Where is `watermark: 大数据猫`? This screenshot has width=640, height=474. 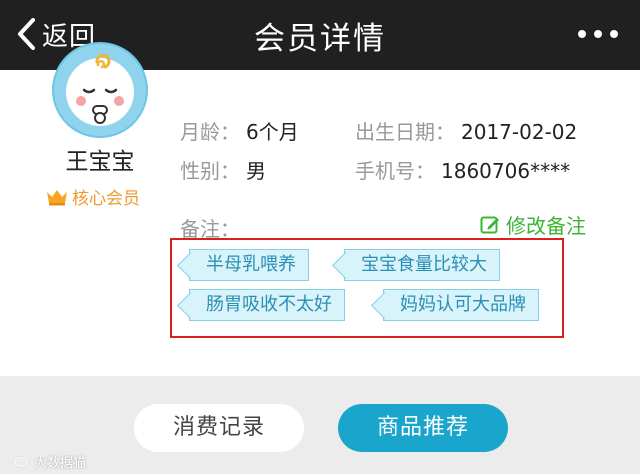 watermark: 大数据猫 is located at coordinates (50, 461).